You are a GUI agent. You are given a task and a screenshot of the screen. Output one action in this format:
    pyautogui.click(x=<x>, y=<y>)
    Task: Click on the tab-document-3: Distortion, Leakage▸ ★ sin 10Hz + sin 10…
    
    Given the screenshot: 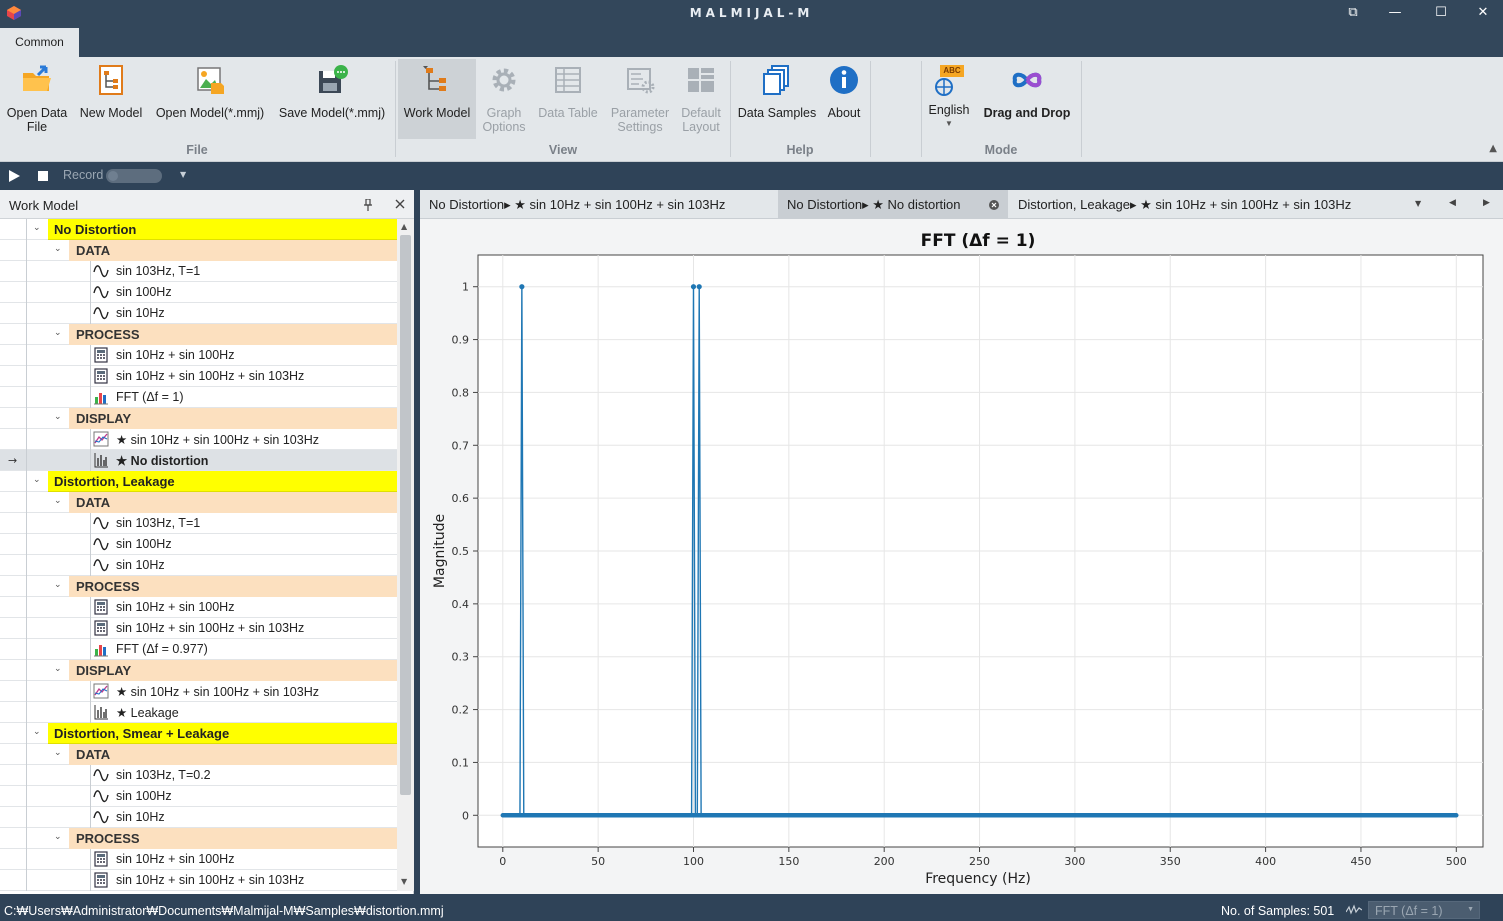 What is the action you would take?
    pyautogui.click(x=1199, y=204)
    